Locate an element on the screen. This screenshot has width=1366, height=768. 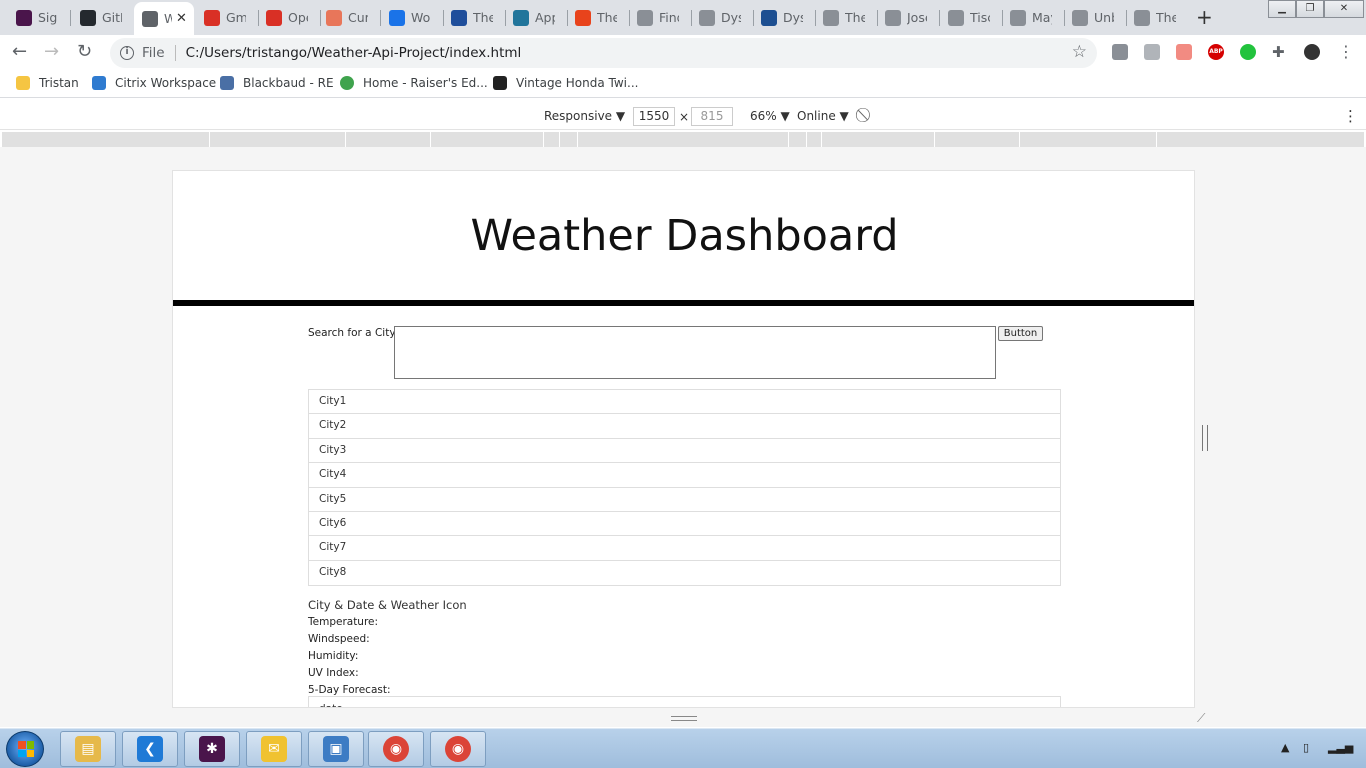
taskbar-app-button: ✱ is located at coordinates (212, 749).